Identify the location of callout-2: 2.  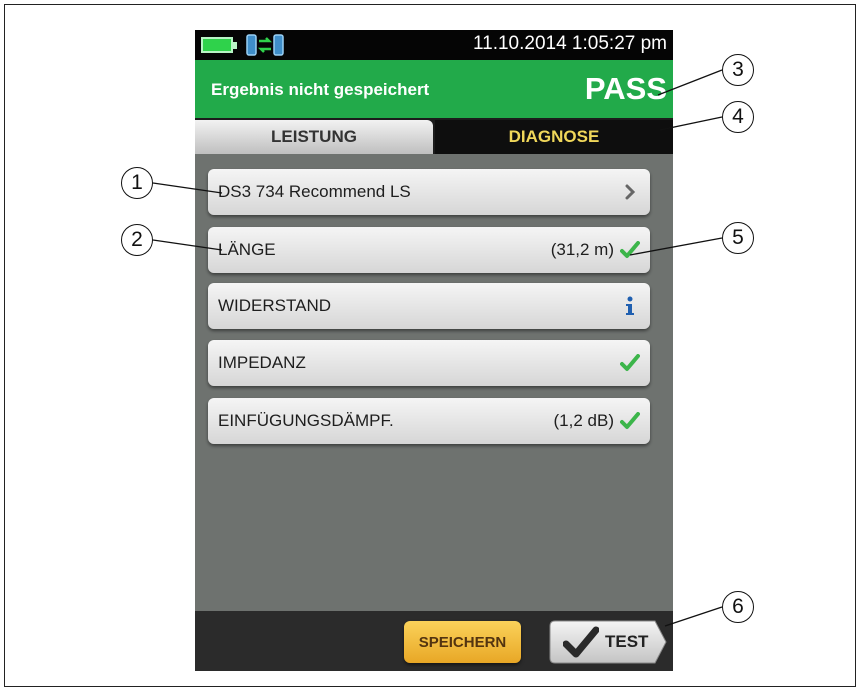
(137, 240).